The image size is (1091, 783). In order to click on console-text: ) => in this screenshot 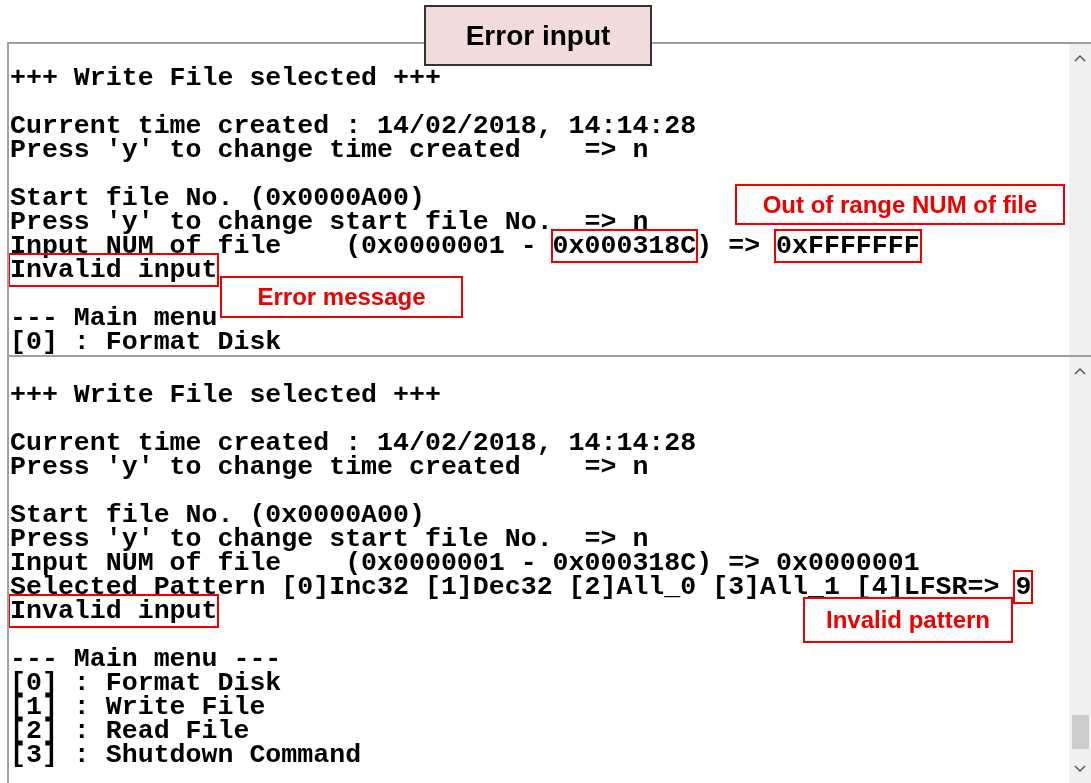, I will do `click(729, 246)`.